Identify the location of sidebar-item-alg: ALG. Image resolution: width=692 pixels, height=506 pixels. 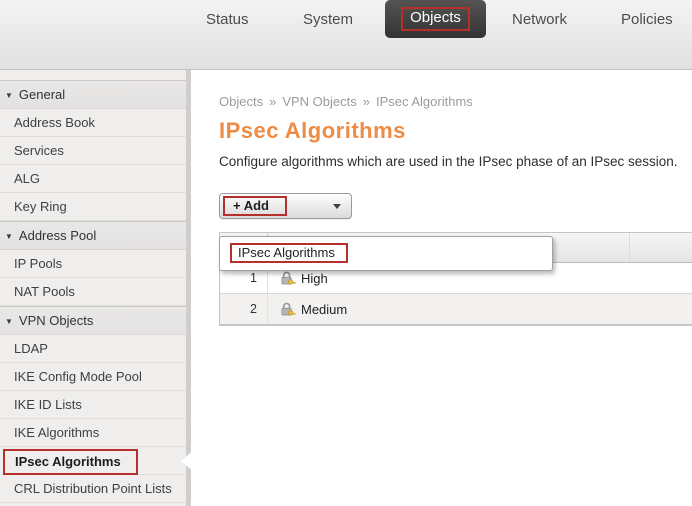
(93, 179).